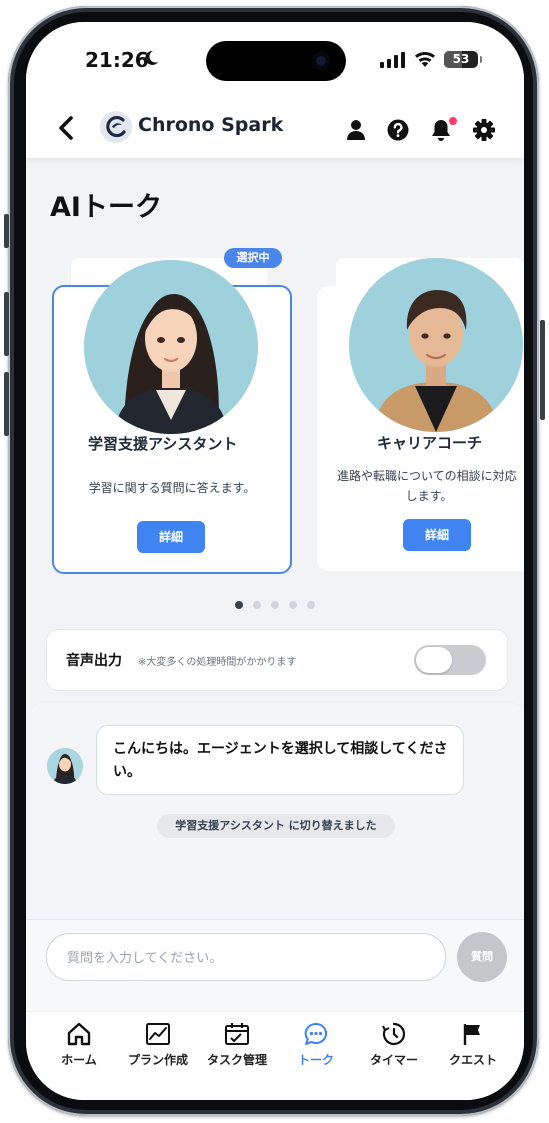  What do you see at coordinates (276, 826) in the screenshot?
I see `system-message: 学習支援アシスタント に切り替えました` at bounding box center [276, 826].